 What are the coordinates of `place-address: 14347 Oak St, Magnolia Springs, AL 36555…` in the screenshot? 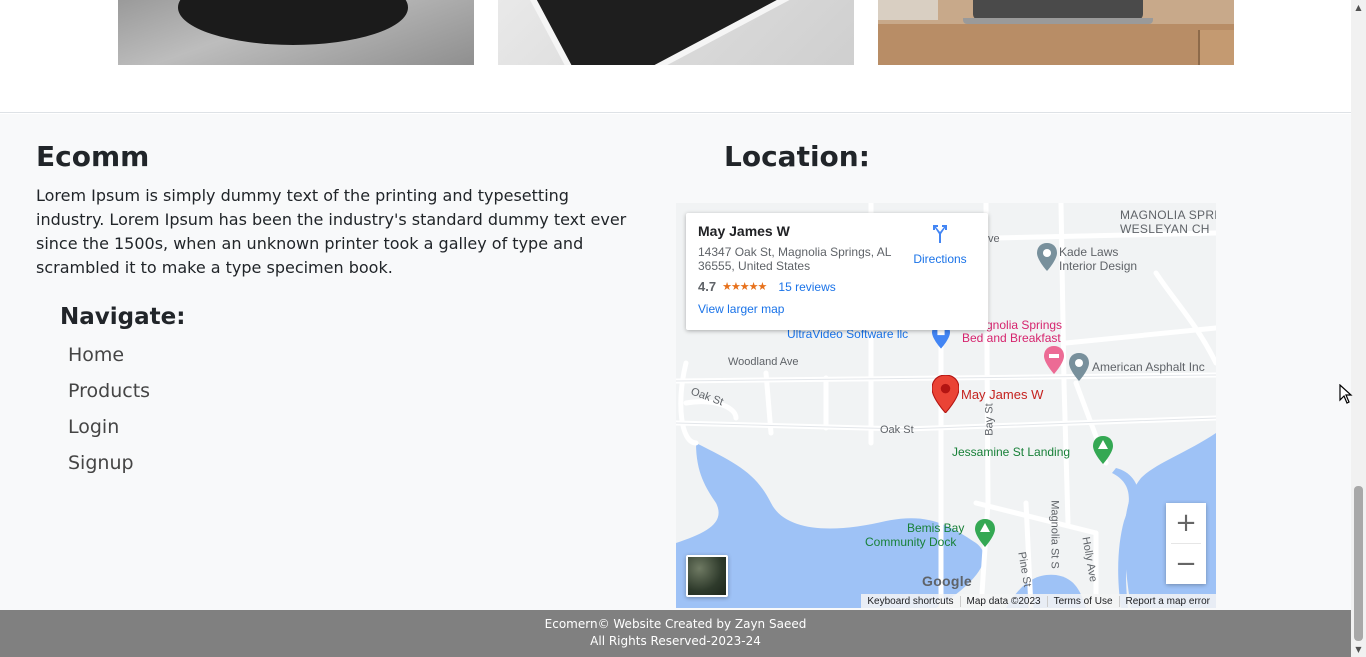 It's located at (795, 259).